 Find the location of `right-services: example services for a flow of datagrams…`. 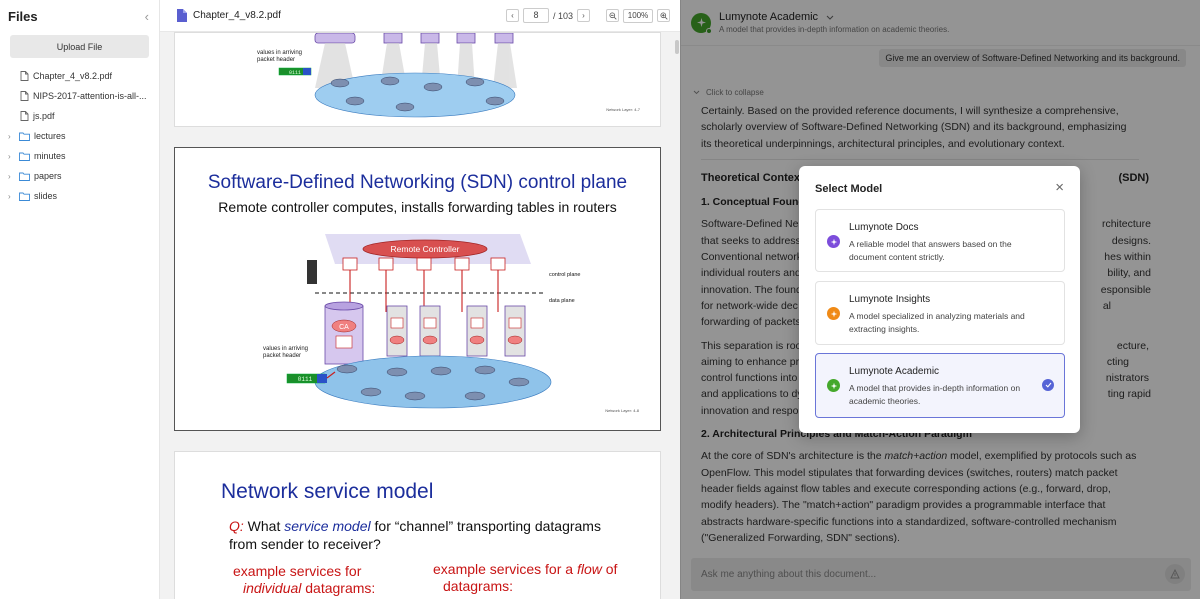

right-services: example services for a flow of datagrams… is located at coordinates (525, 577).